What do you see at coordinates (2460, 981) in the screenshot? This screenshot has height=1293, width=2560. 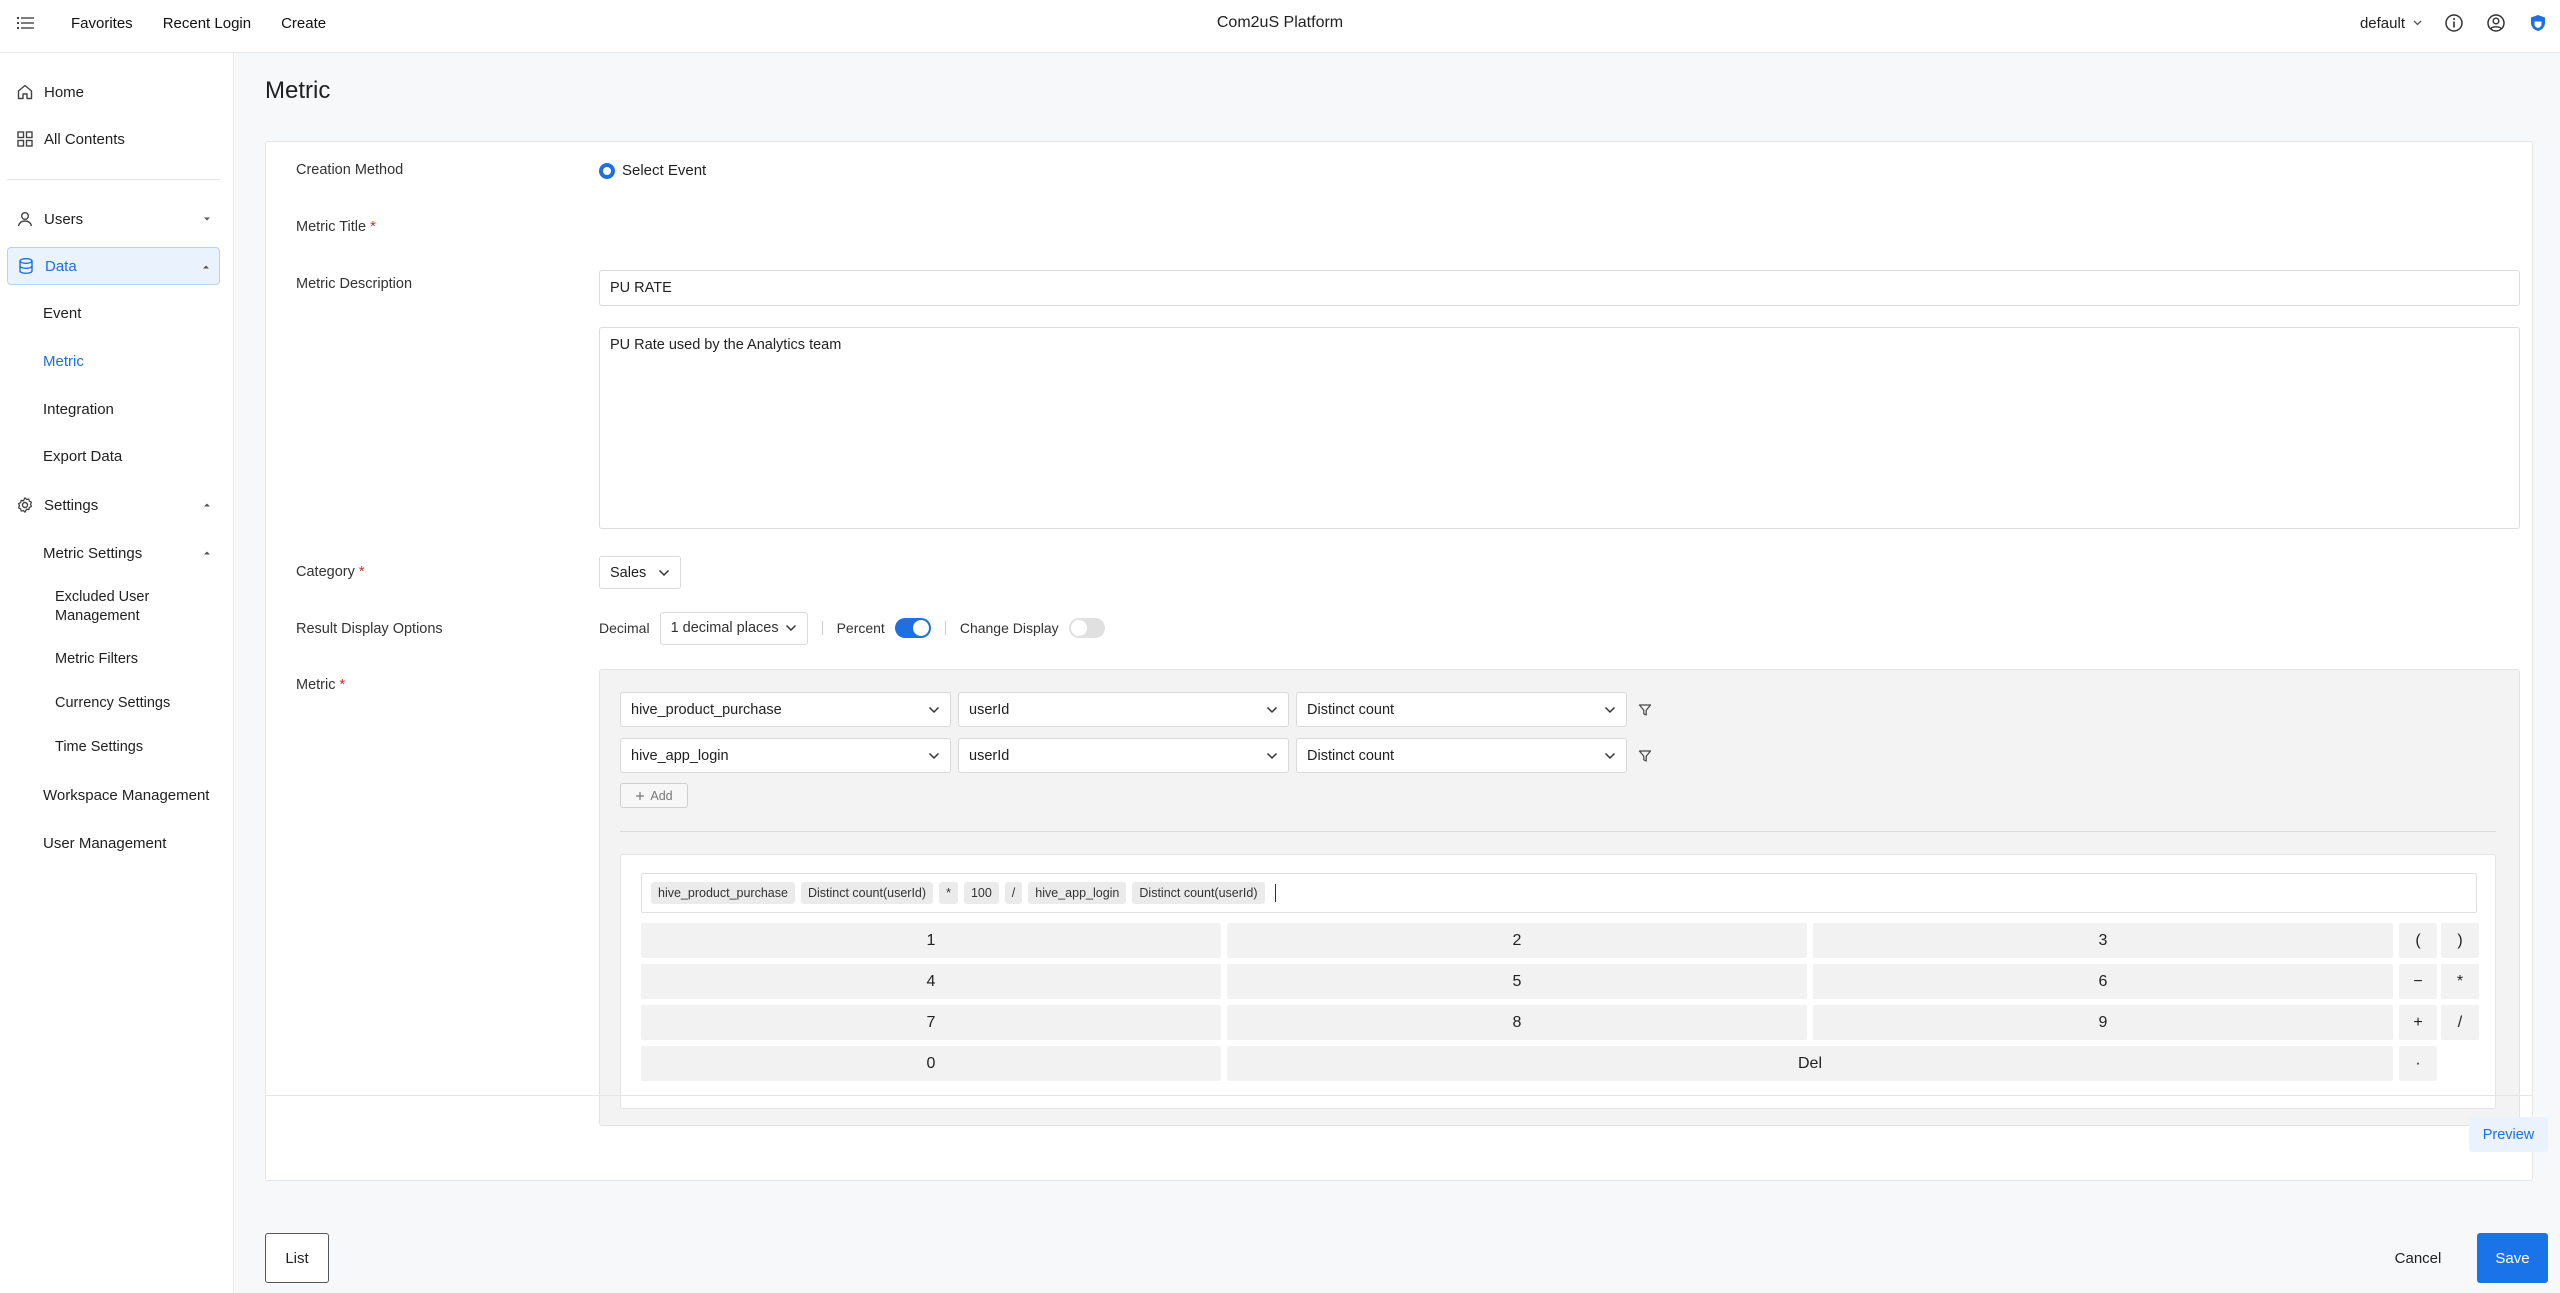 I see `key-multiply: *` at bounding box center [2460, 981].